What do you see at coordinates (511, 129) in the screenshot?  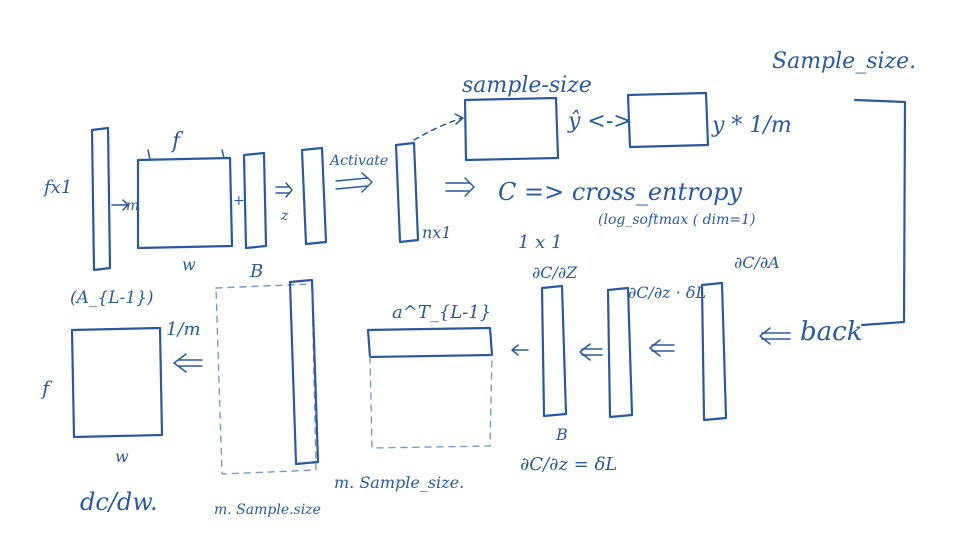 I see `sample-size-box` at bounding box center [511, 129].